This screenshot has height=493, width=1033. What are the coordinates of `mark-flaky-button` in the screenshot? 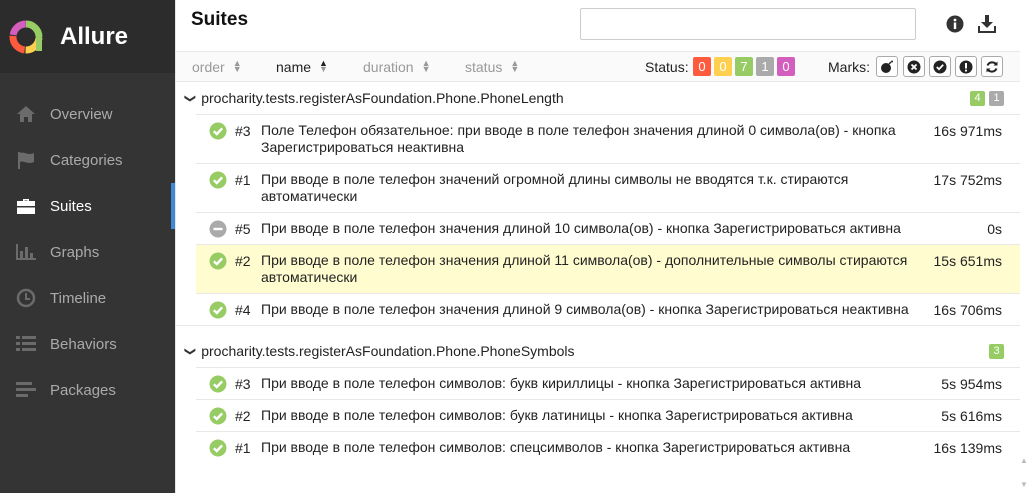 It's located at (887, 66).